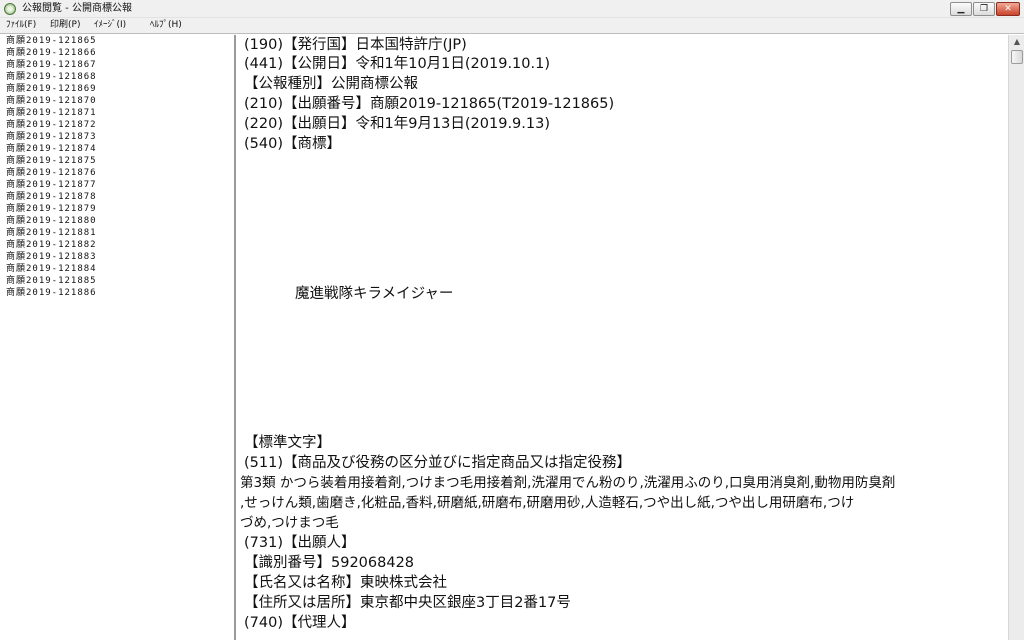 This screenshot has width=1024, height=640. What do you see at coordinates (51, 65) in the screenshot?
I see `list-item: 商願2019-121867` at bounding box center [51, 65].